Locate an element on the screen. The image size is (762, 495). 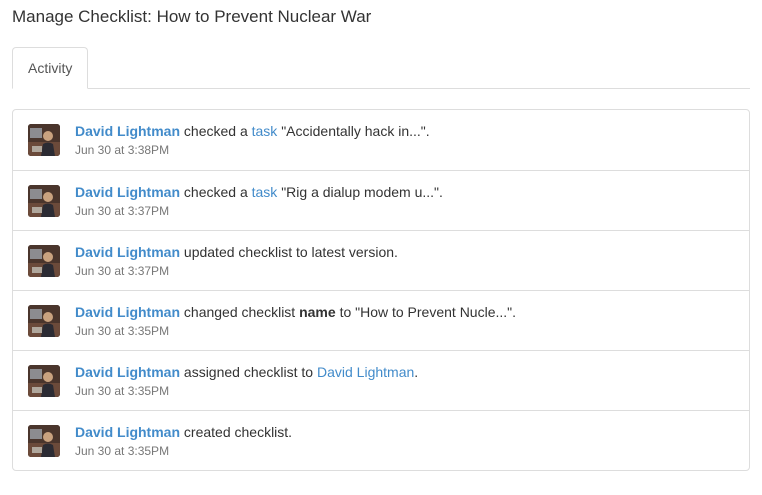
assignee-link: David Lightman is located at coordinates (365, 372).